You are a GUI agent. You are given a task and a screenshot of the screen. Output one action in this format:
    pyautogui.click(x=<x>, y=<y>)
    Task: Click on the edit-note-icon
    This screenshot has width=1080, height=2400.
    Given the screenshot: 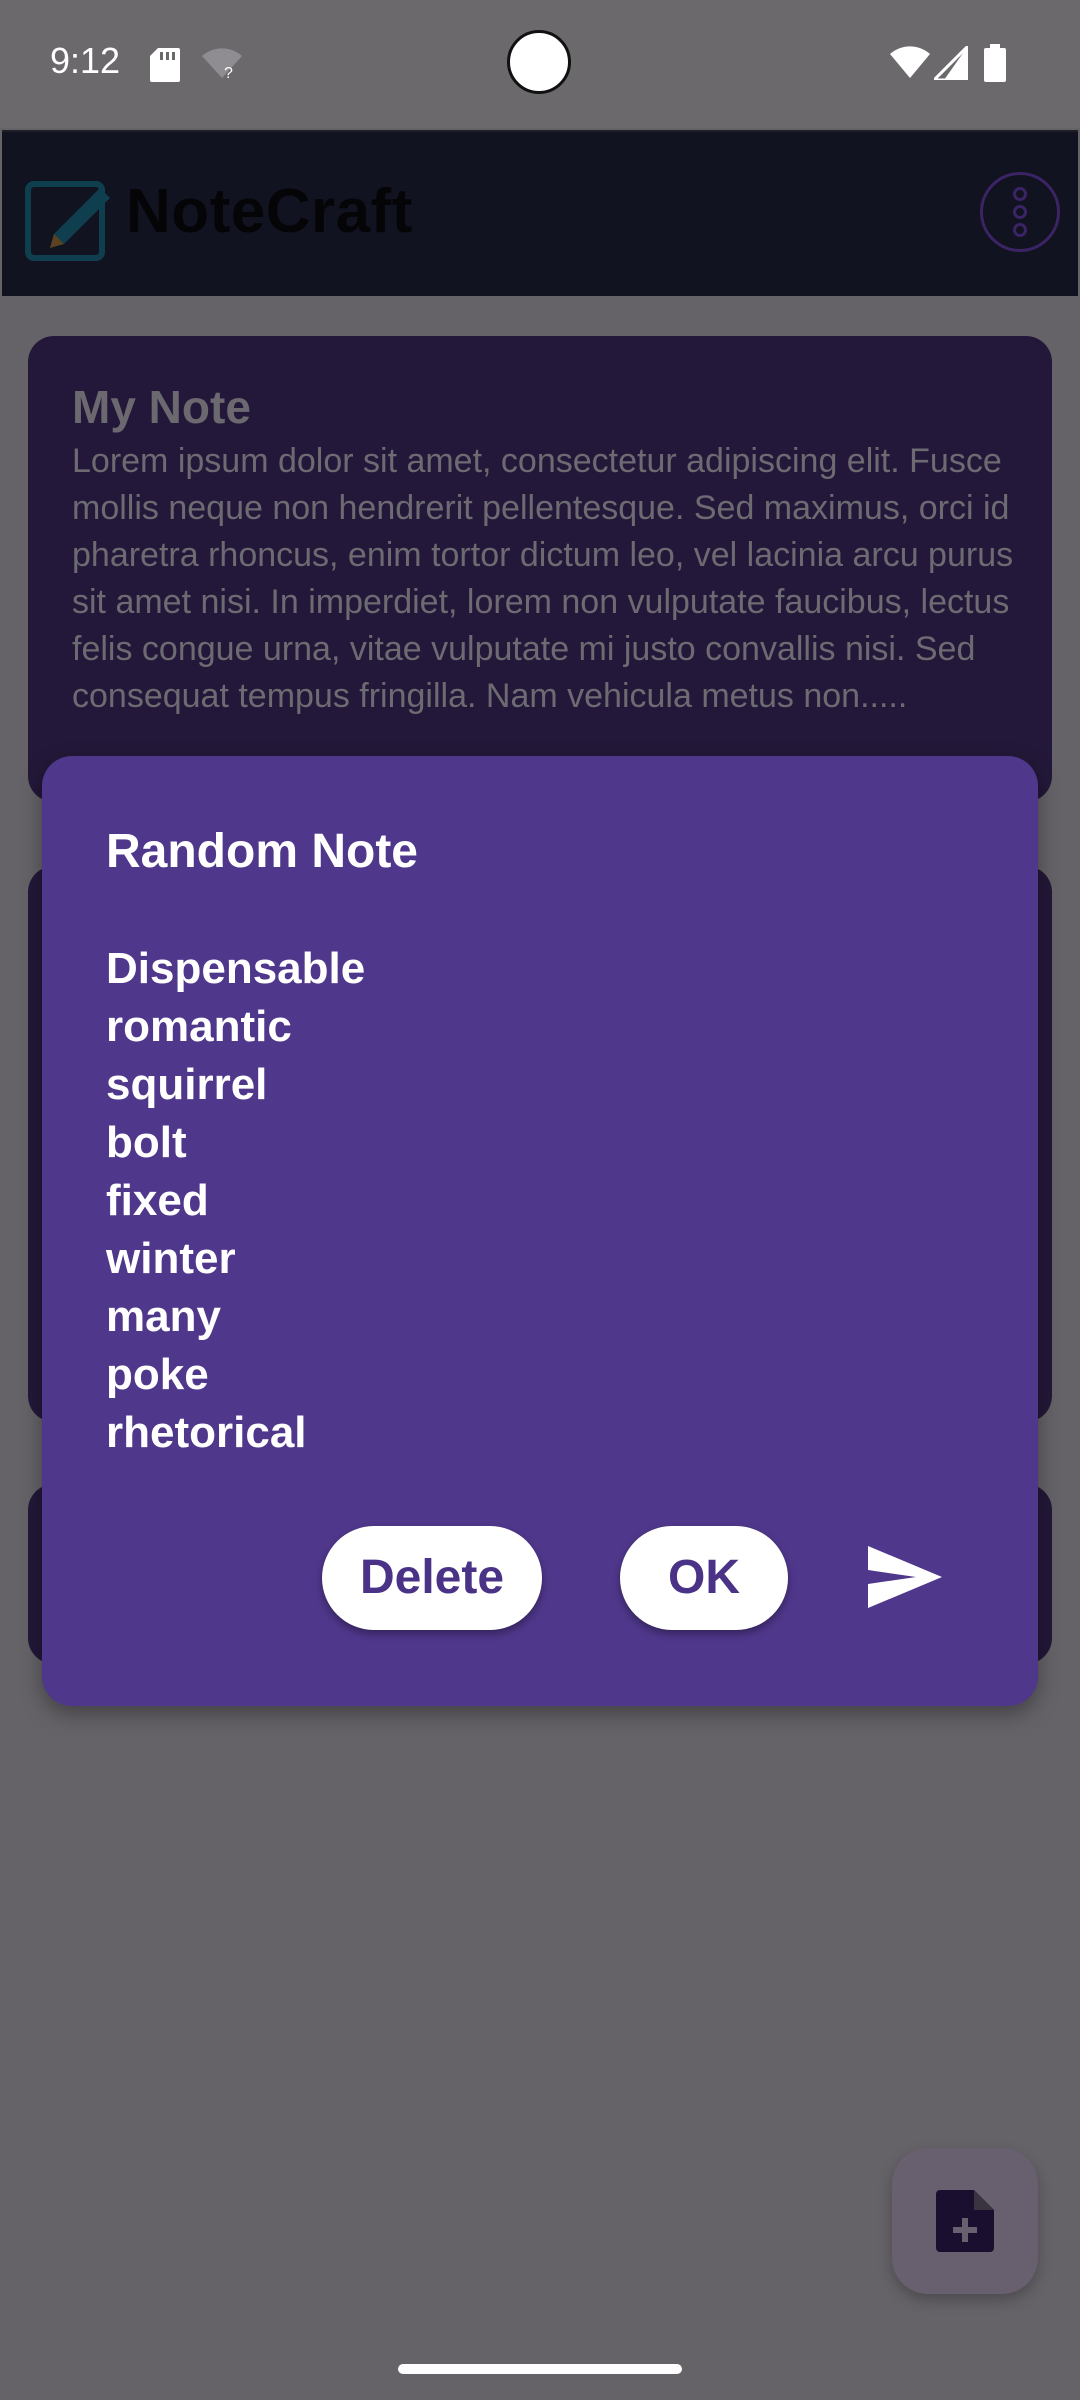 What is the action you would take?
    pyautogui.click(x=69, y=219)
    